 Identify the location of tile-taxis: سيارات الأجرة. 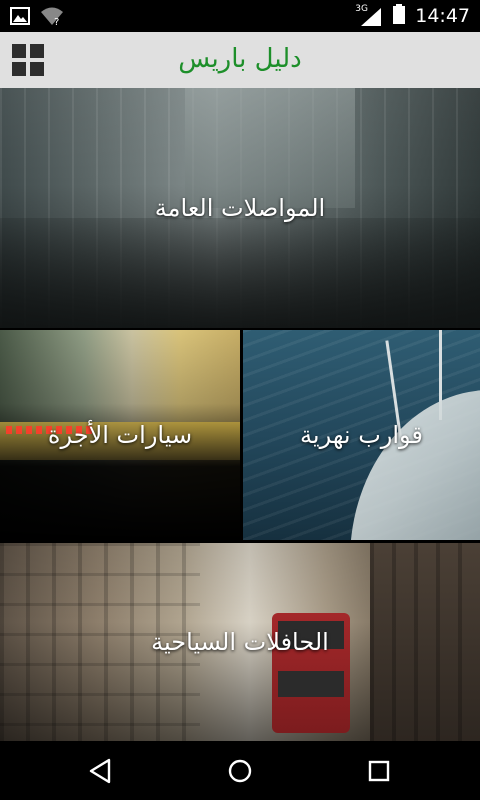
(120, 435).